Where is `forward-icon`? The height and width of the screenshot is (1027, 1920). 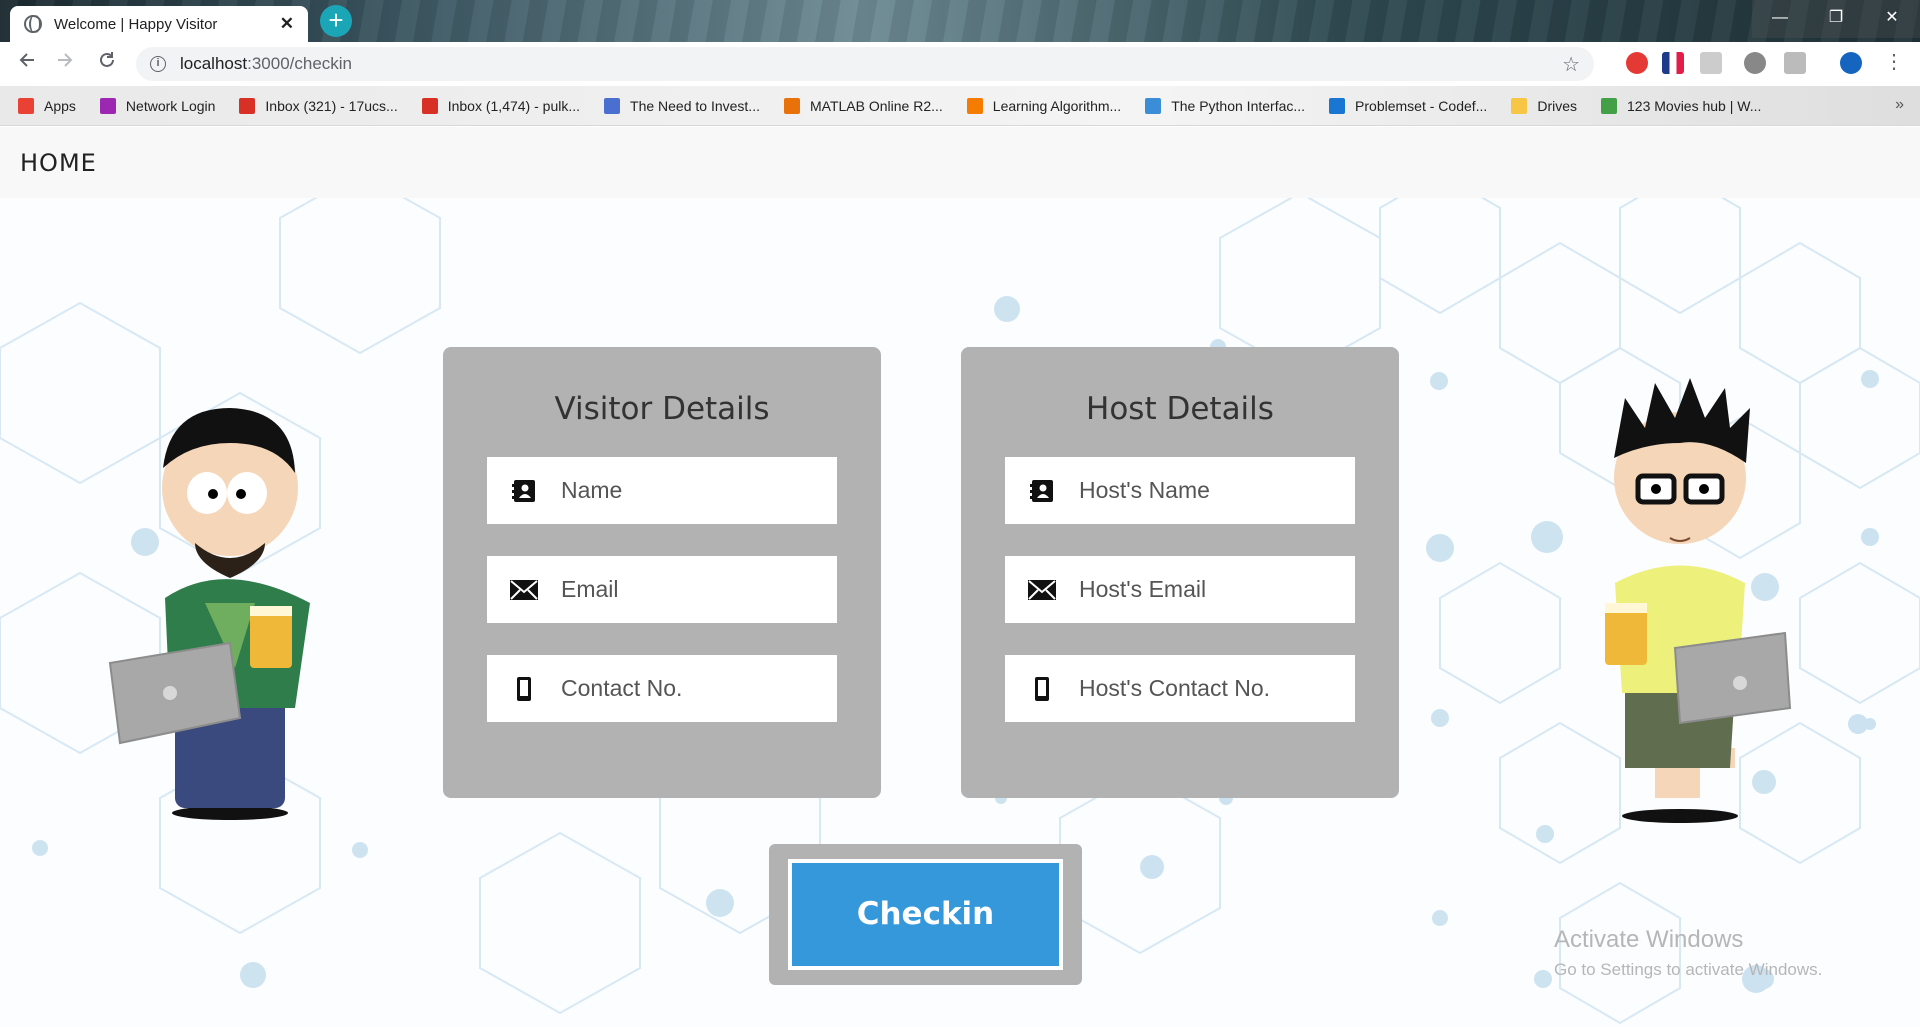
forward-icon is located at coordinates (65, 64).